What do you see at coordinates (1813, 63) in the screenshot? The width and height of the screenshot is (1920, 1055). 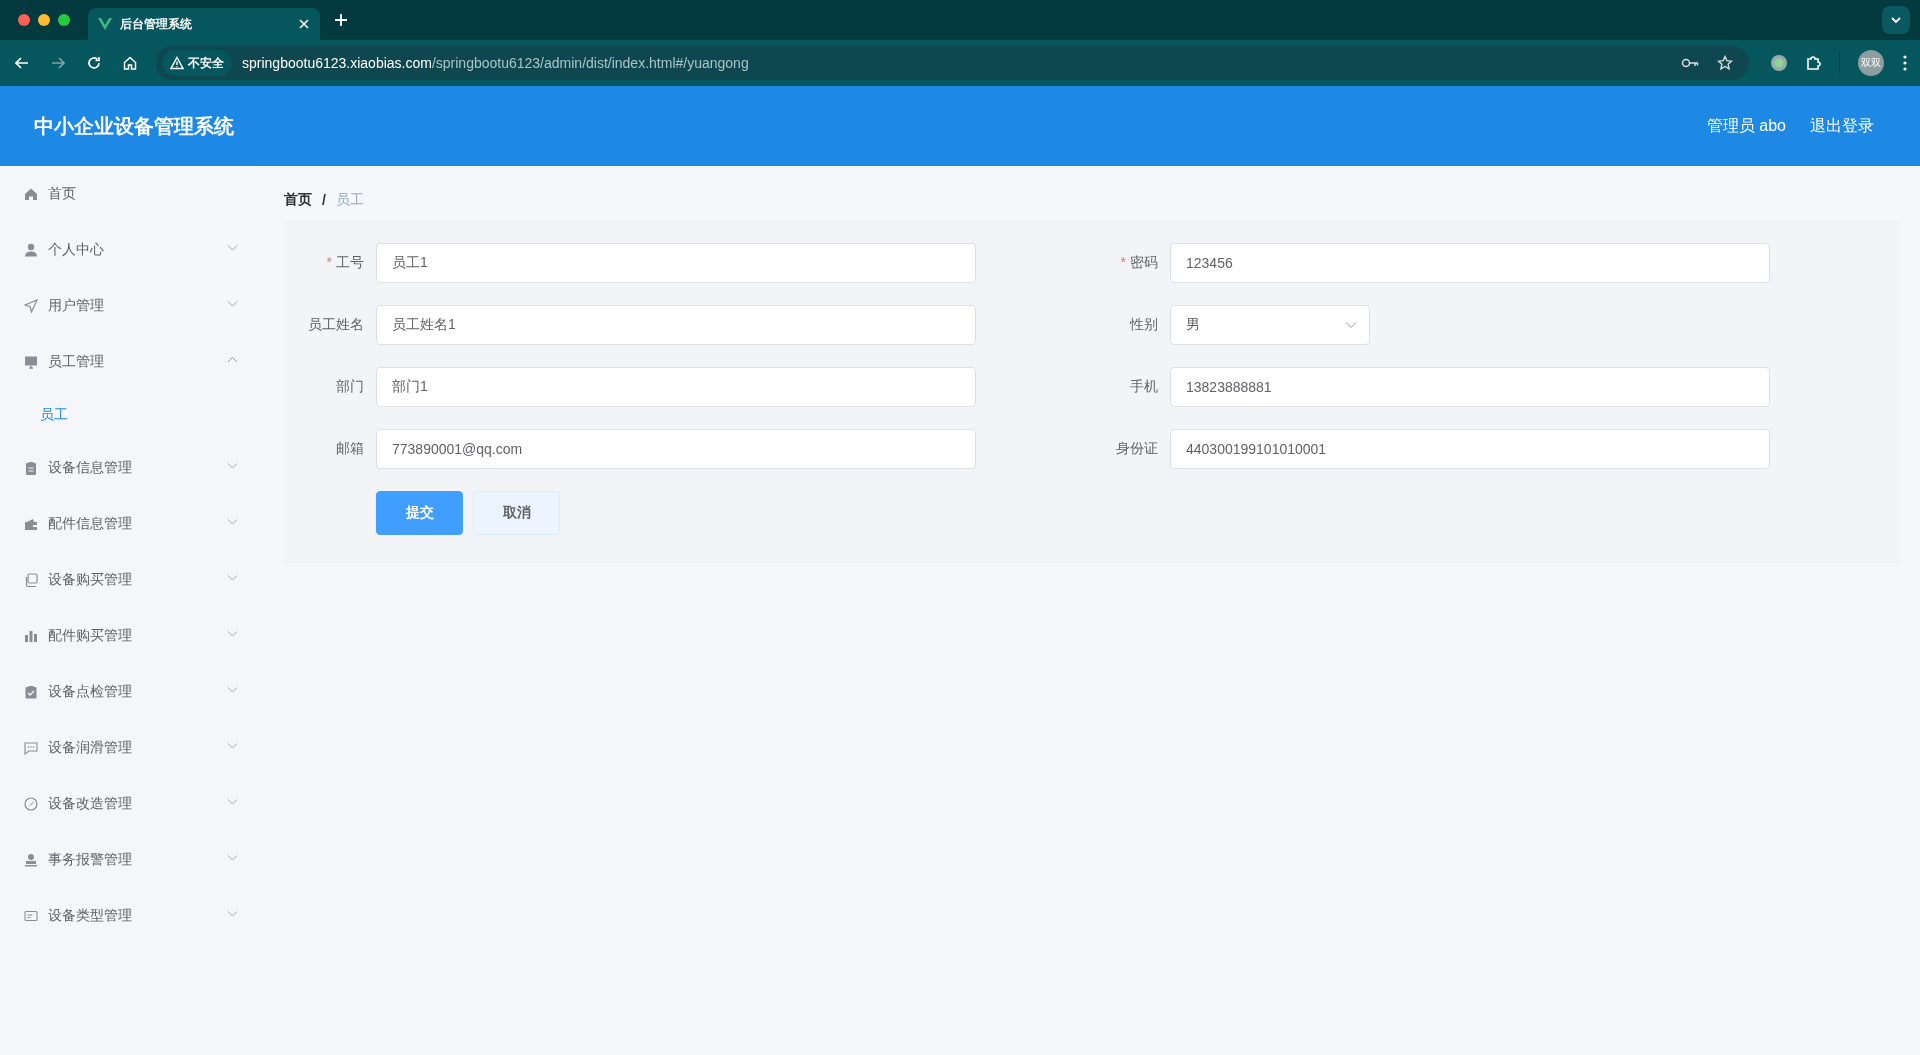 I see `puzzle-icon` at bounding box center [1813, 63].